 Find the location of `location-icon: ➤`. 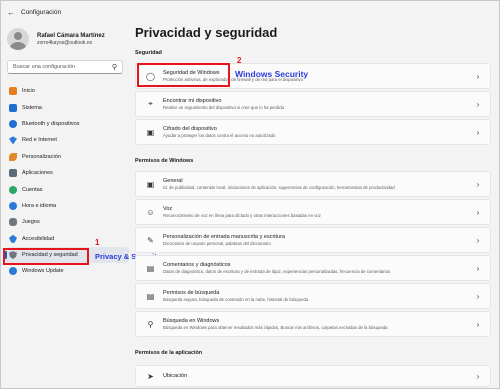

location-icon: ➤ is located at coordinates (150, 376).